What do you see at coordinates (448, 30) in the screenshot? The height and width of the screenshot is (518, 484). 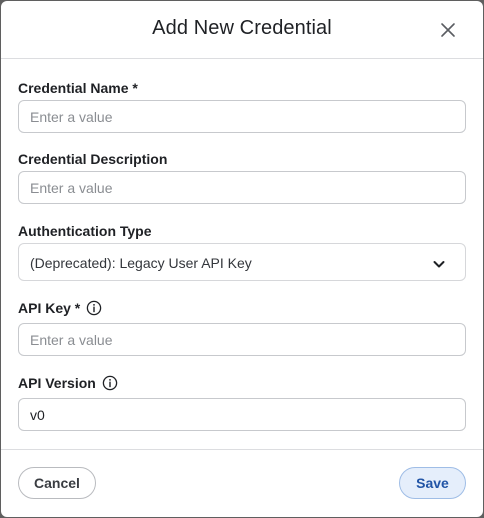 I see `close-icon` at bounding box center [448, 30].